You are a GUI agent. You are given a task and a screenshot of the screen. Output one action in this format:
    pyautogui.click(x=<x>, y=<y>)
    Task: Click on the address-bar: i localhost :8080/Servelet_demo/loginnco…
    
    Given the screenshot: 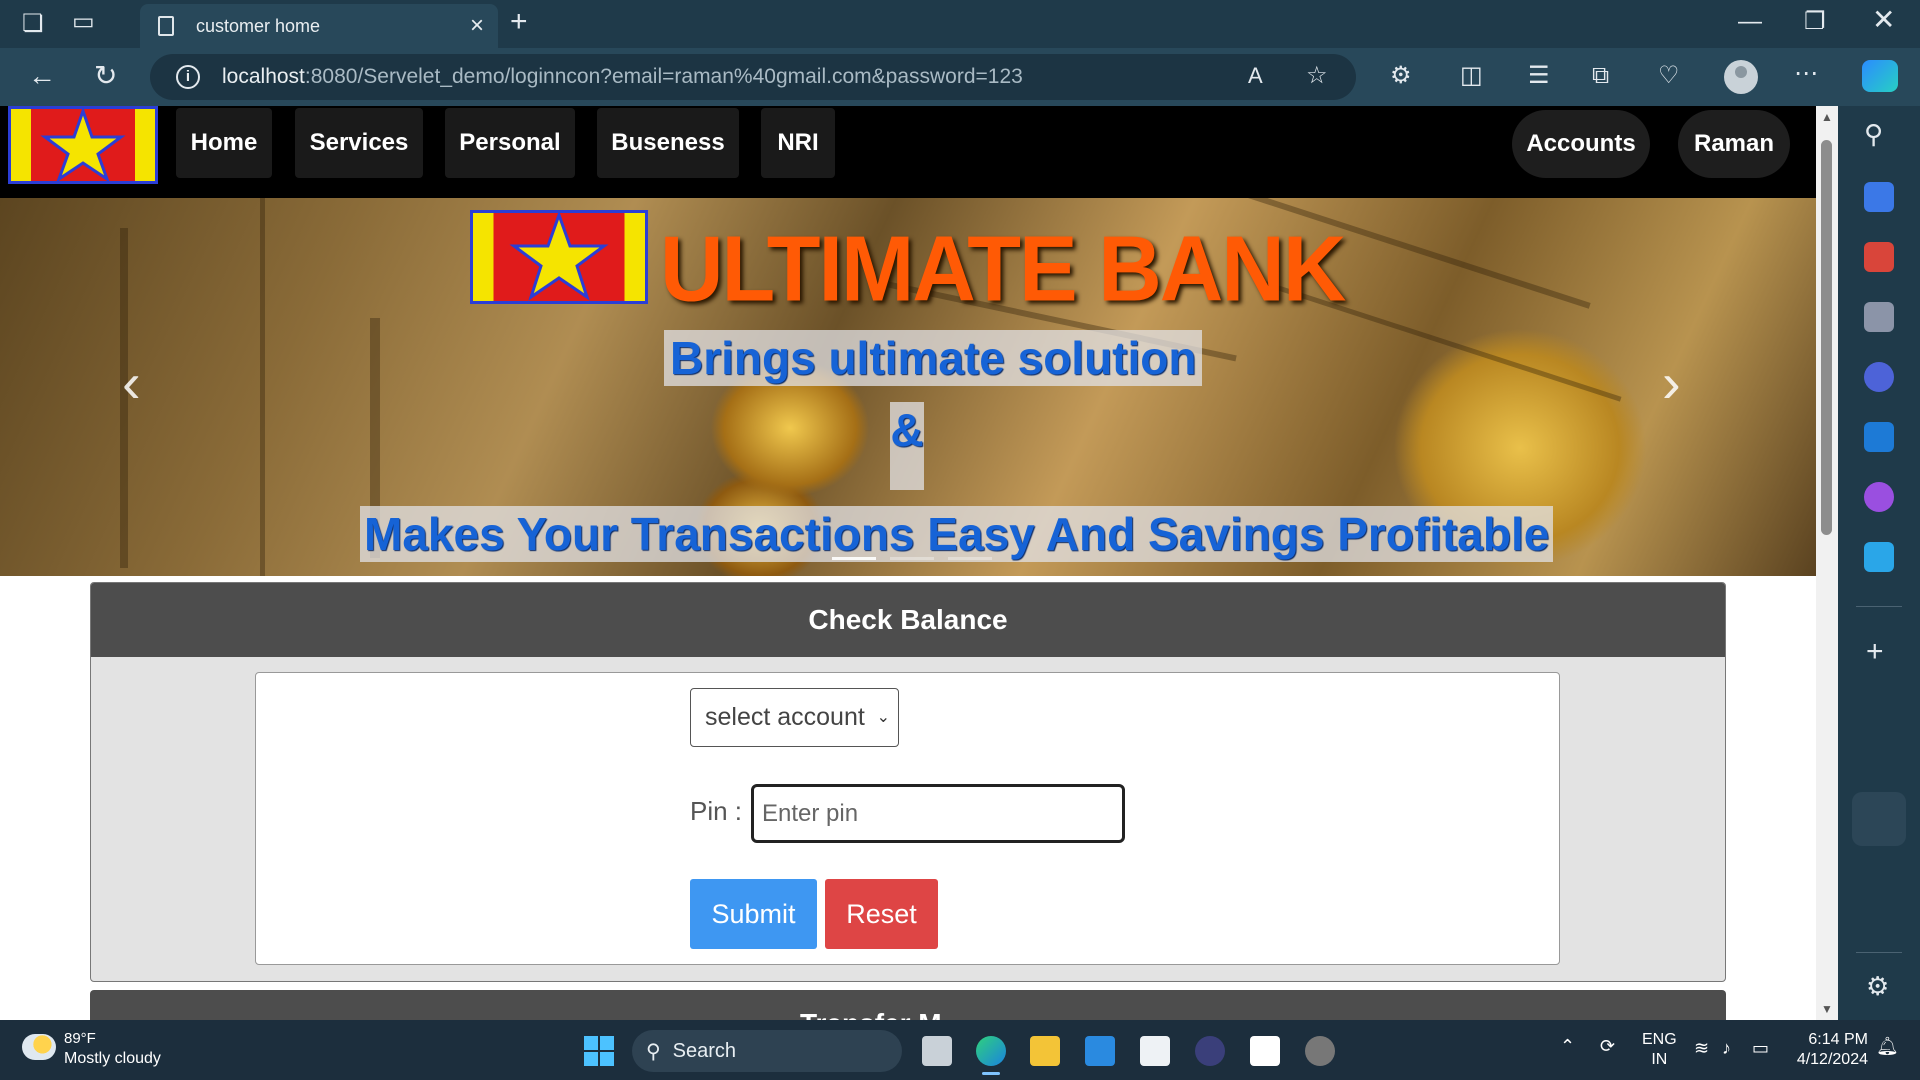 What is the action you would take?
    pyautogui.click(x=753, y=77)
    